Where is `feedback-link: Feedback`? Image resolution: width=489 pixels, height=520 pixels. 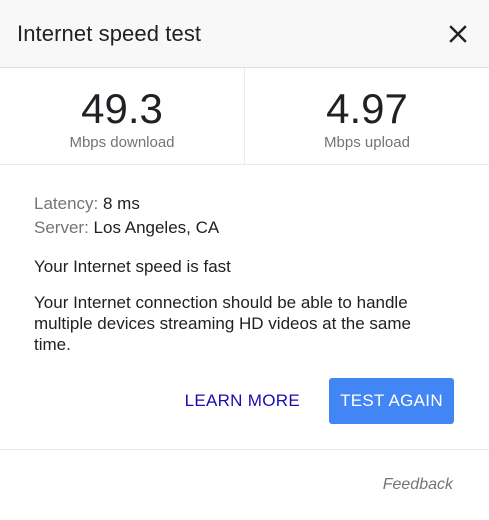
feedback-link: Feedback is located at coordinates (418, 485).